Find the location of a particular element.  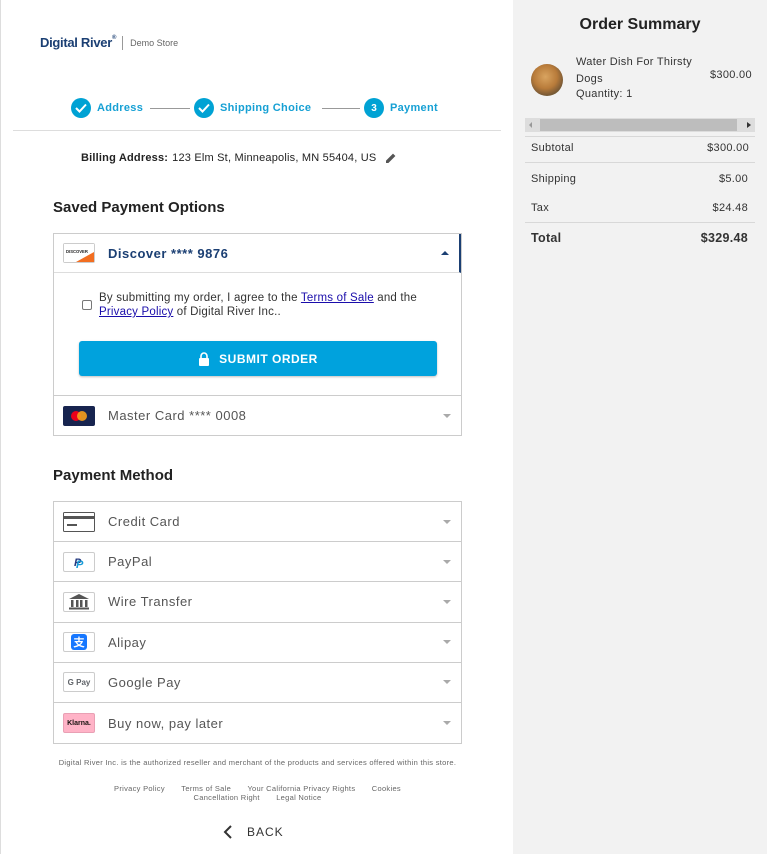

back-button: BACK is located at coordinates (253, 832).